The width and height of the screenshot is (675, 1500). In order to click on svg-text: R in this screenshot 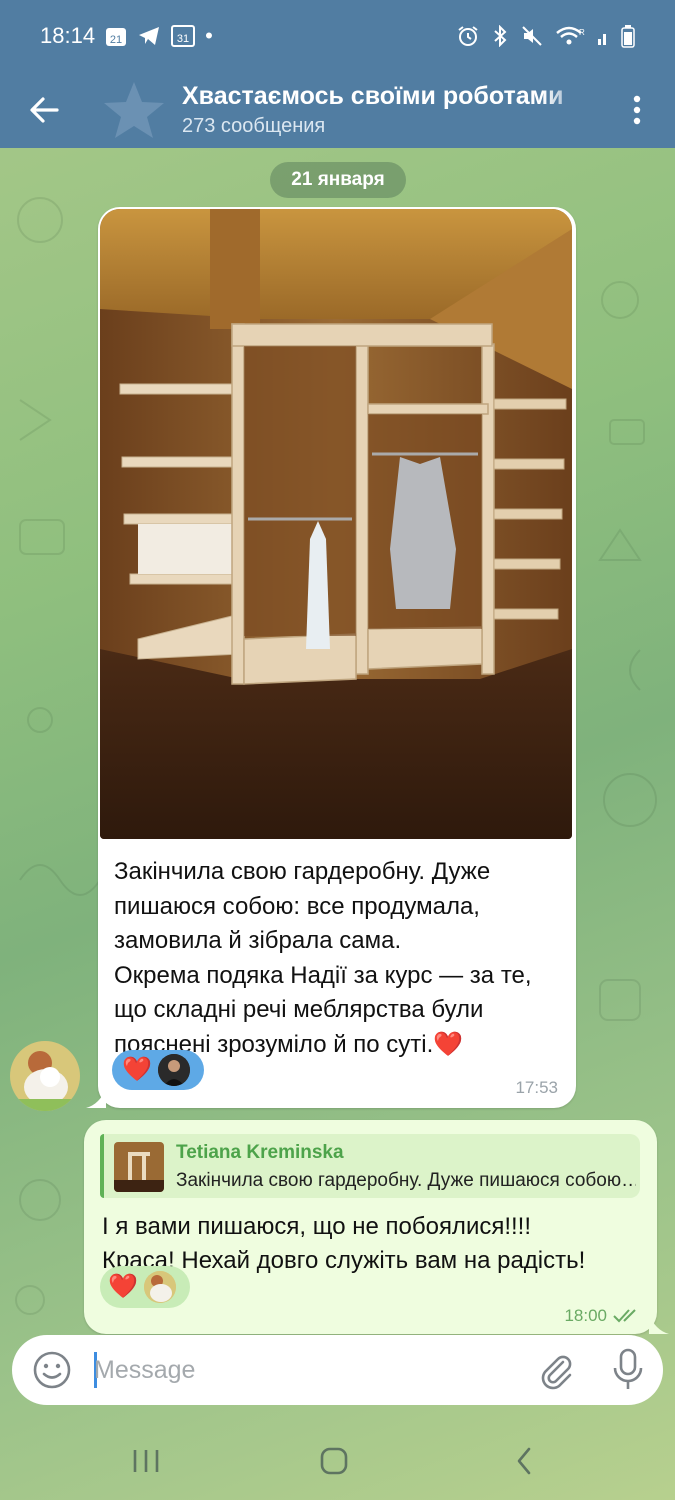, I will do `click(582, 32)`.